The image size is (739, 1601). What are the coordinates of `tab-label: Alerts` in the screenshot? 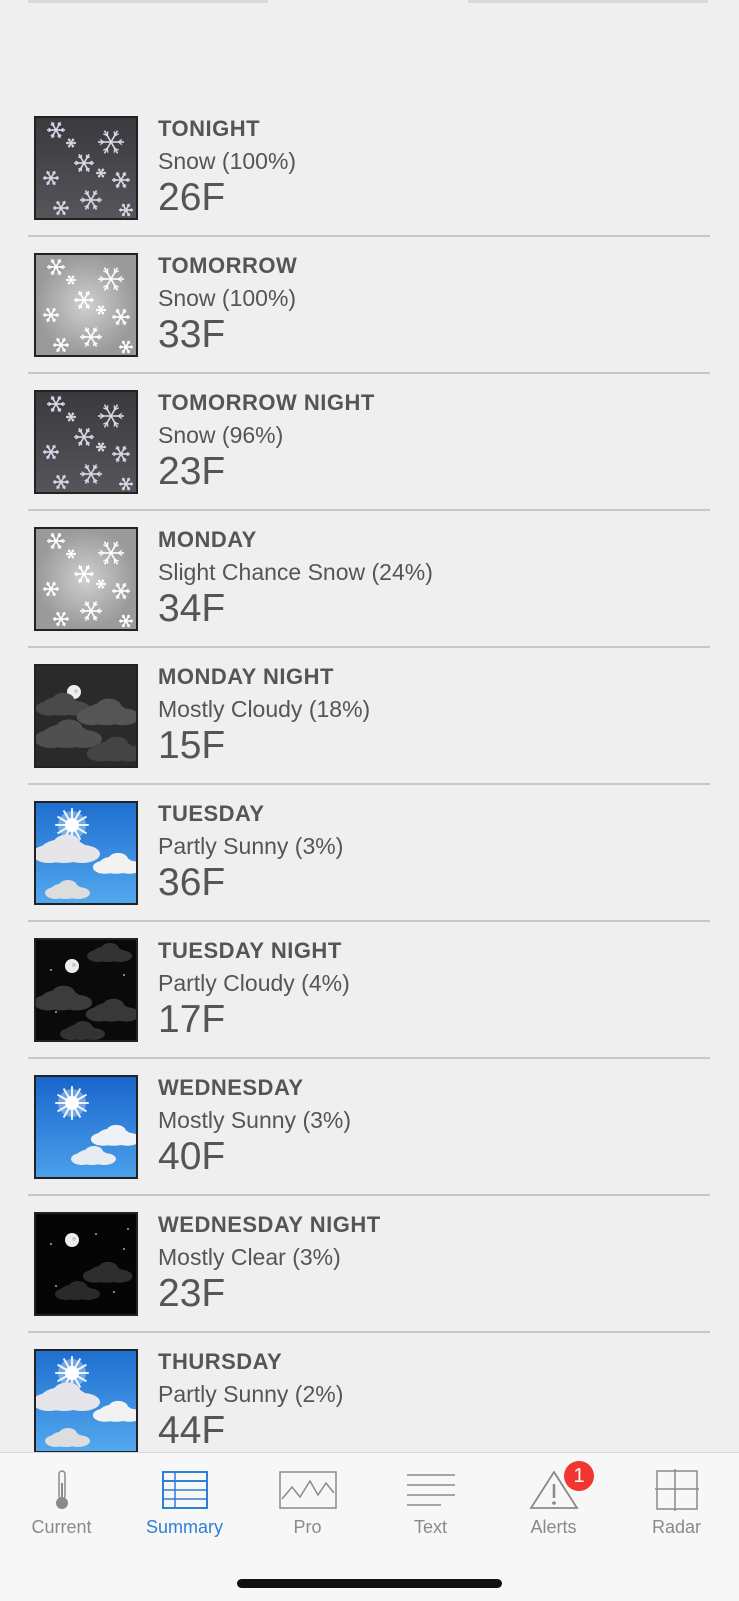 It's located at (553, 1527).